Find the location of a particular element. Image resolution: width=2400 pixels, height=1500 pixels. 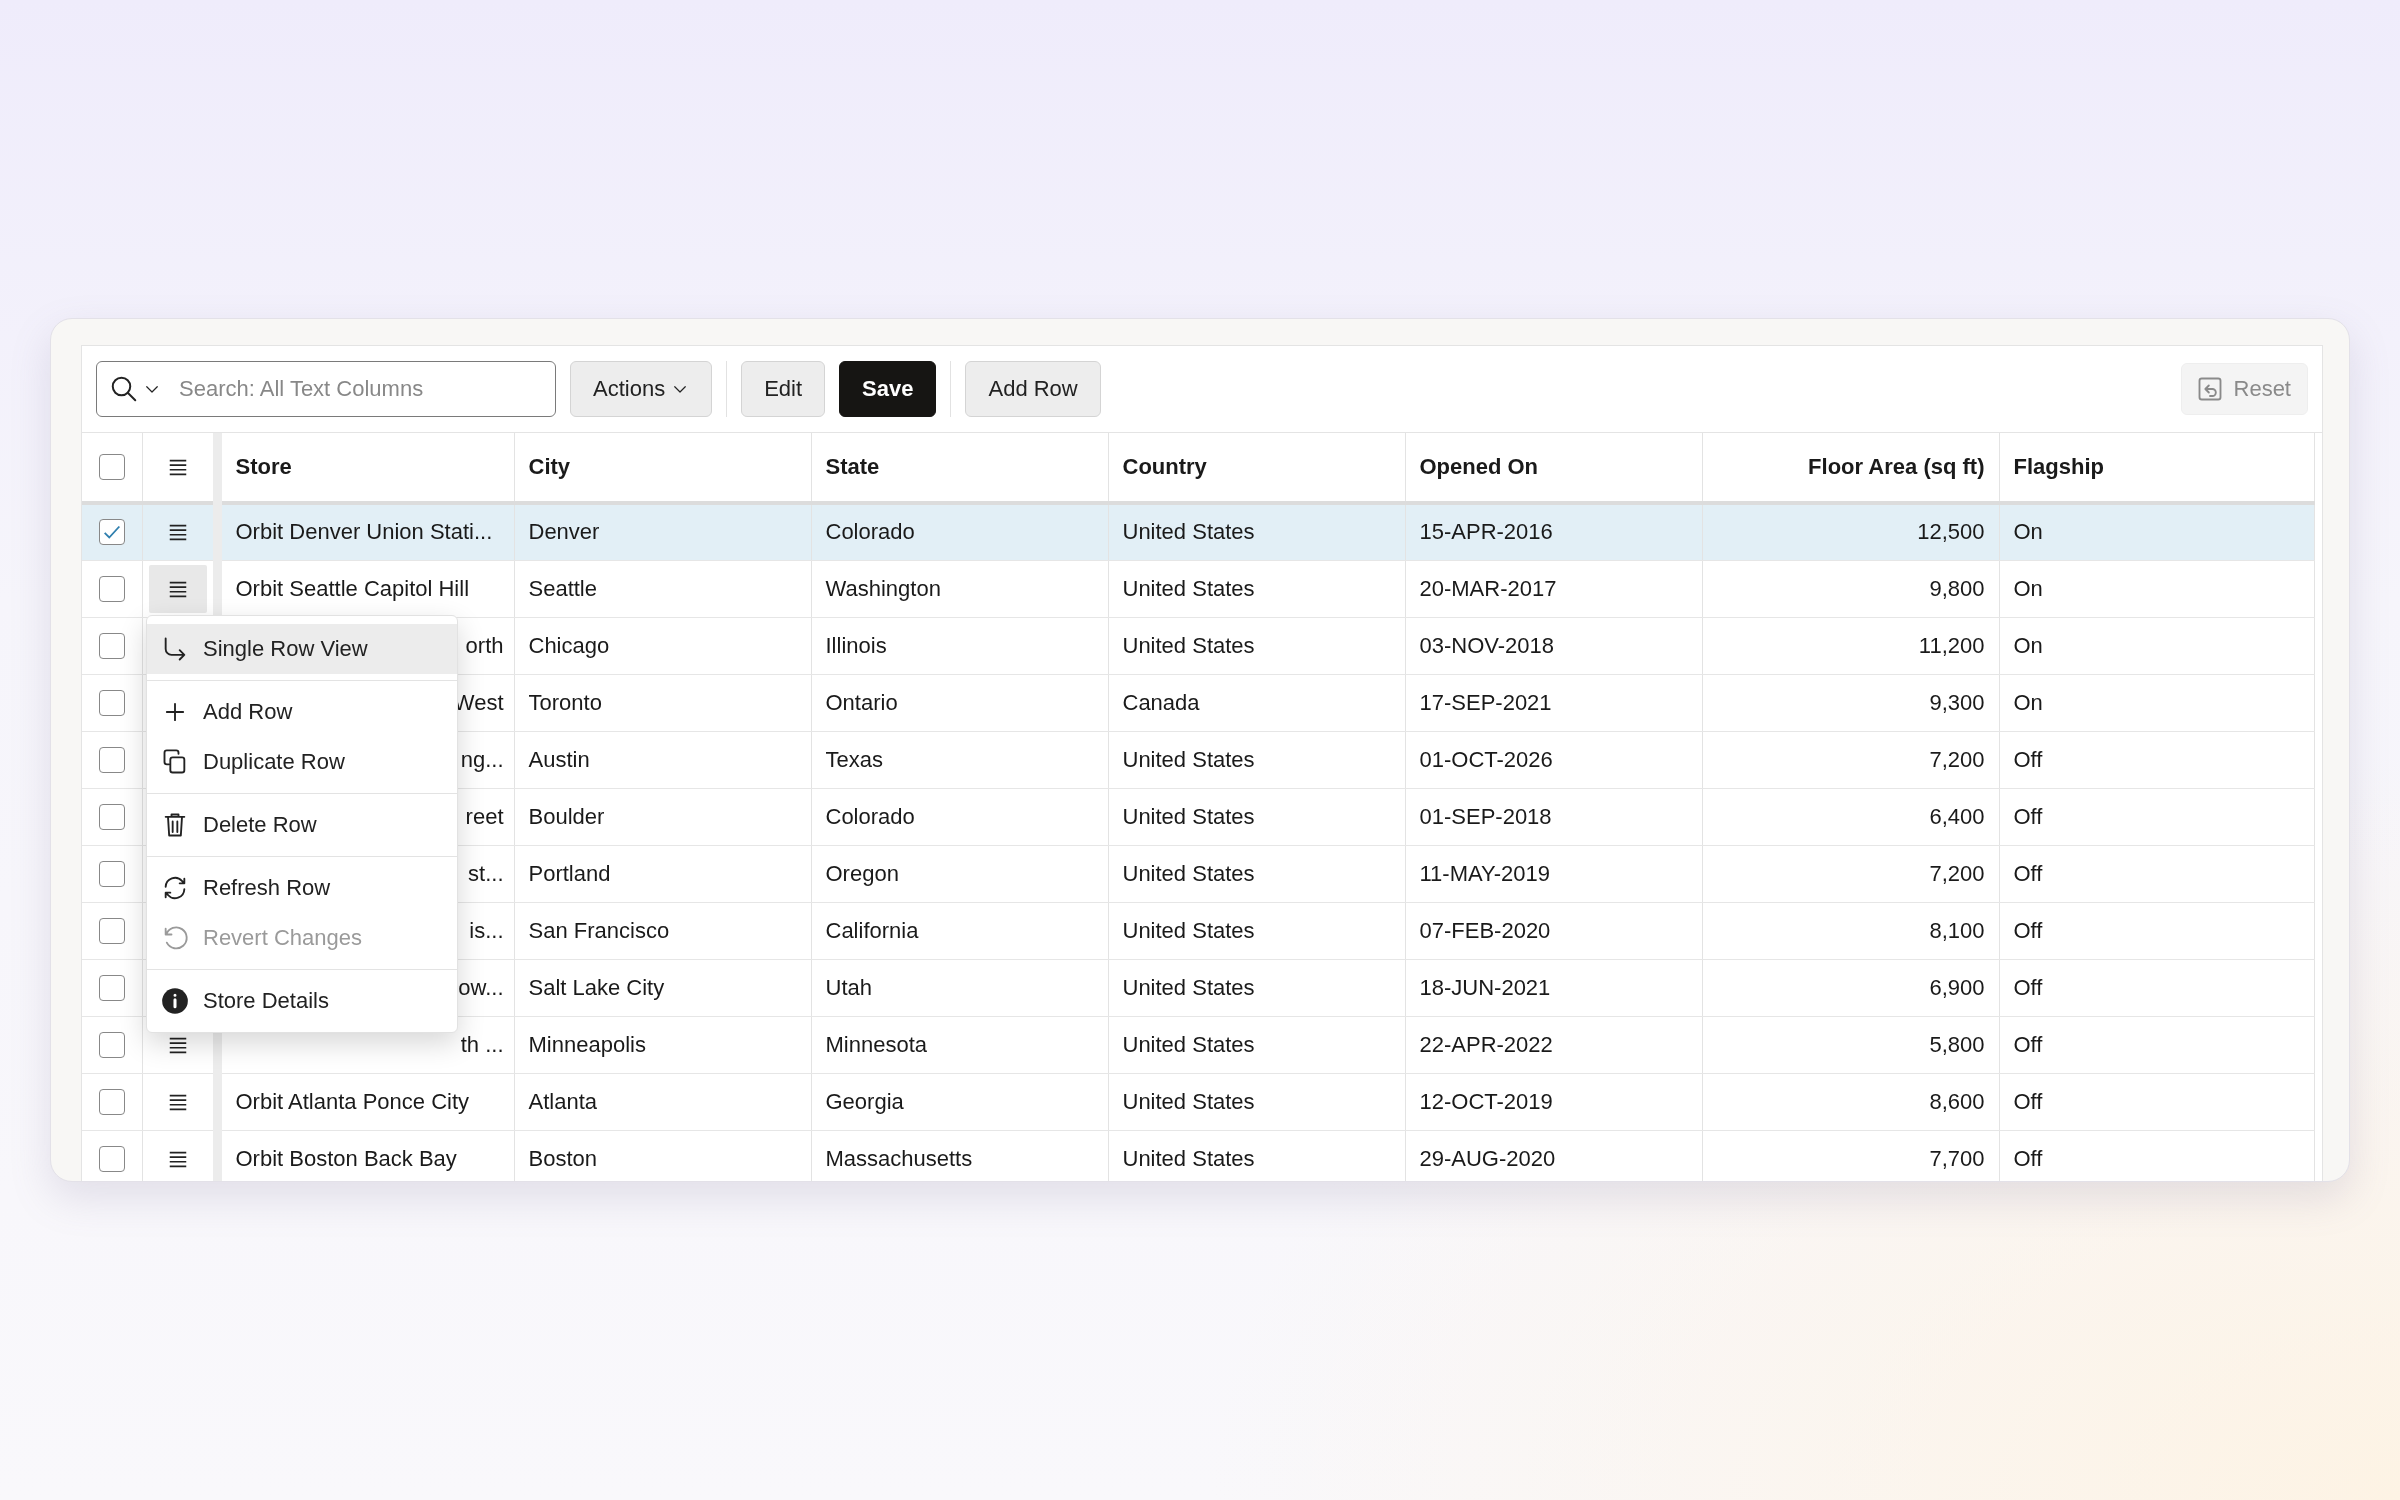

table-cell: Oregon is located at coordinates (862, 873).